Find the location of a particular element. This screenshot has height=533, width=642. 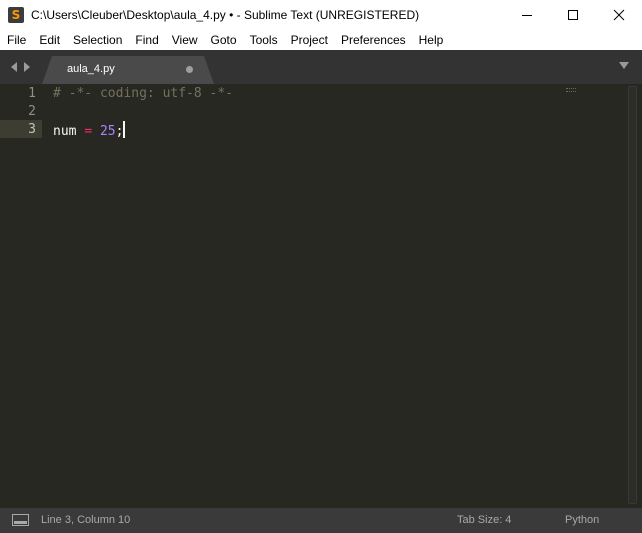

close-icon is located at coordinates (619, 15).